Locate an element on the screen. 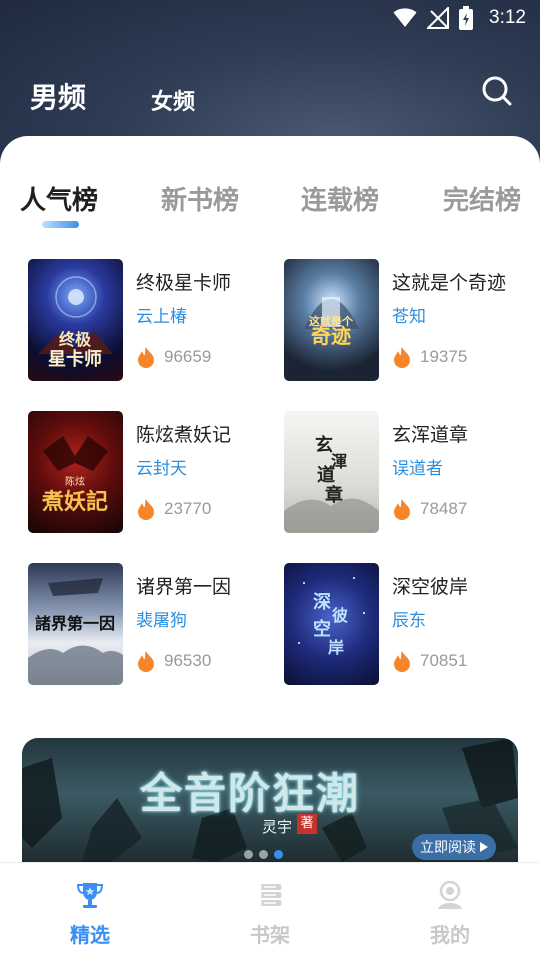 This screenshot has width=540, height=960. book-title: 深空彼岸 is located at coordinates (430, 587).